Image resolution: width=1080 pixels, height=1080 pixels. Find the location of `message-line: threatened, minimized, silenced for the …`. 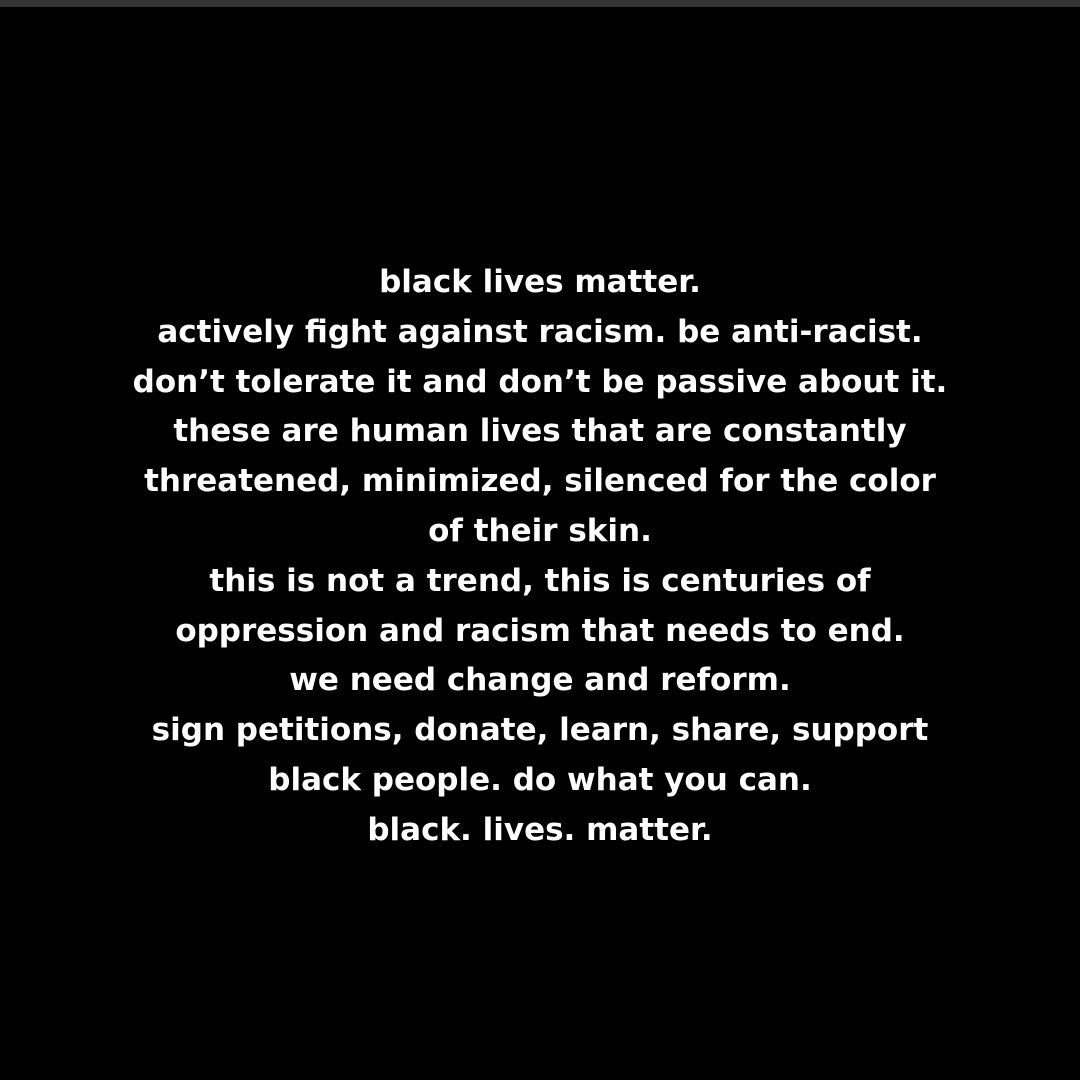

message-line: threatened, minimized, silenced for the … is located at coordinates (540, 481).